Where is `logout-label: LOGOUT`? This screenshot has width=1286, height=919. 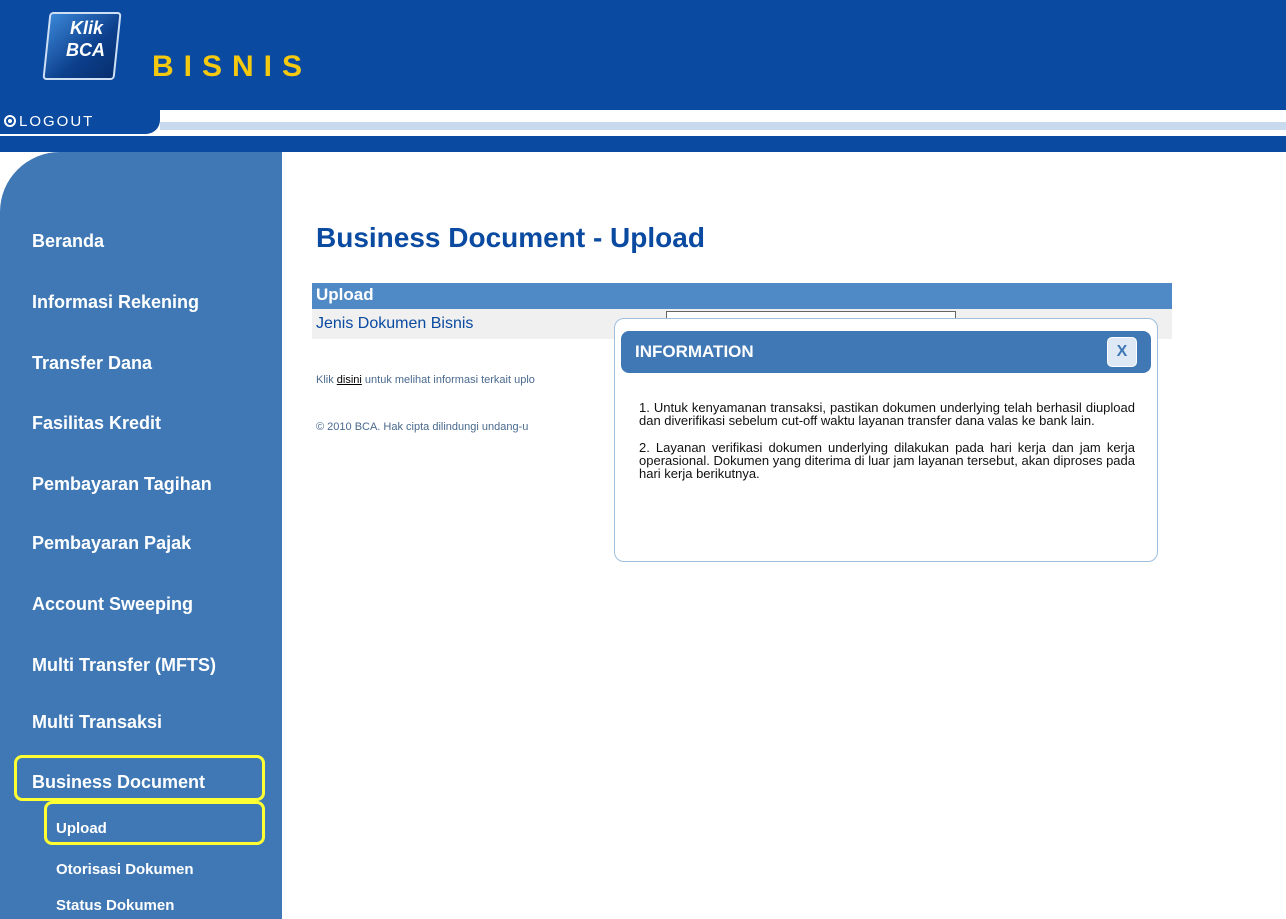
logout-label: LOGOUT is located at coordinates (57, 121).